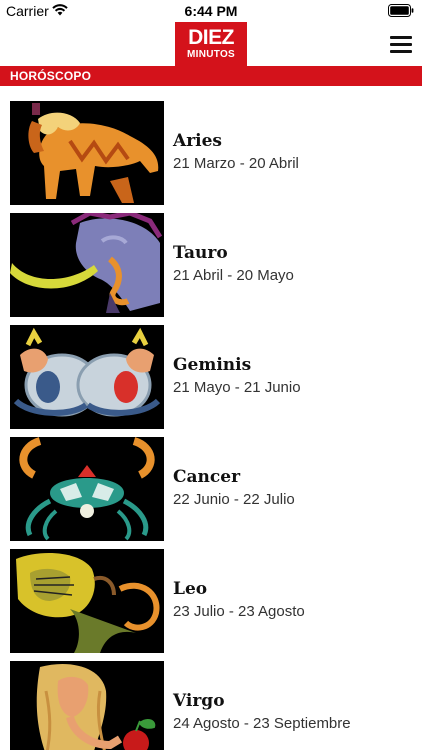  I want to click on list-item-virgo: Virgo 24 Agosto - 23 Septiembre, so click(211, 705).